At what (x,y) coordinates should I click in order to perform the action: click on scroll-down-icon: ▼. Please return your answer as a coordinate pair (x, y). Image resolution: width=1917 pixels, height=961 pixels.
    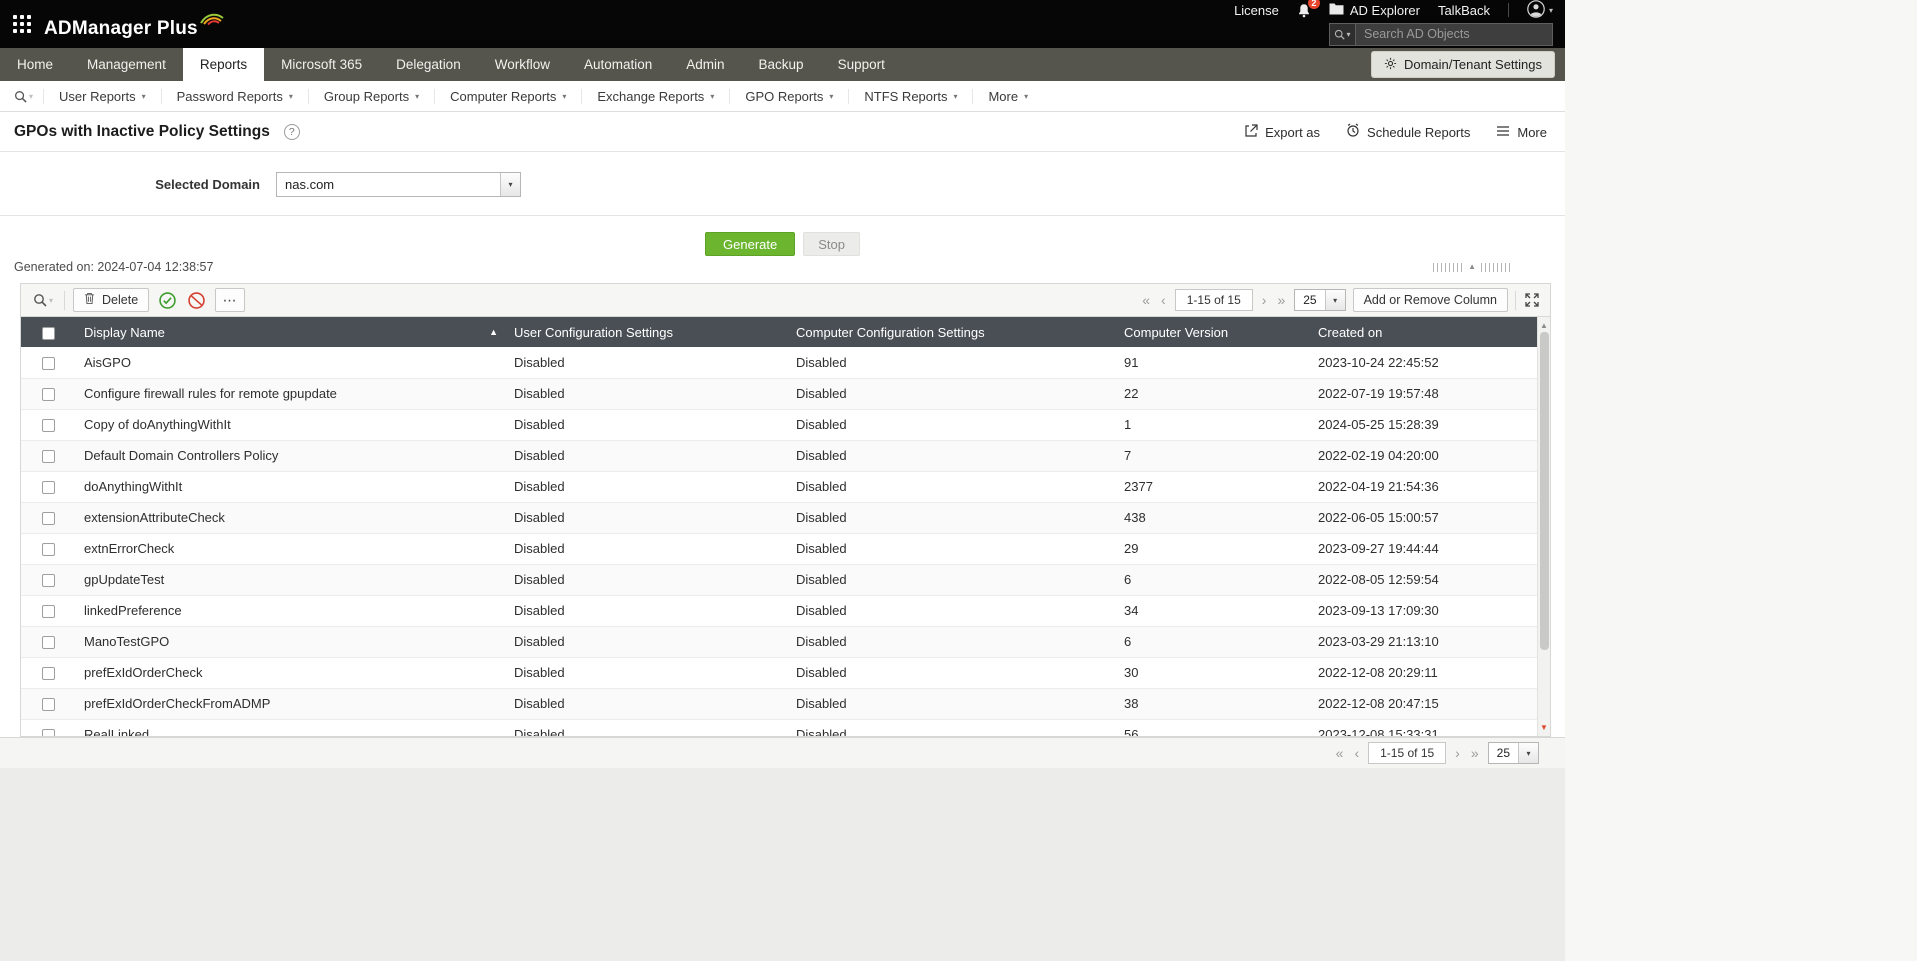
    Looking at the image, I should click on (1544, 728).